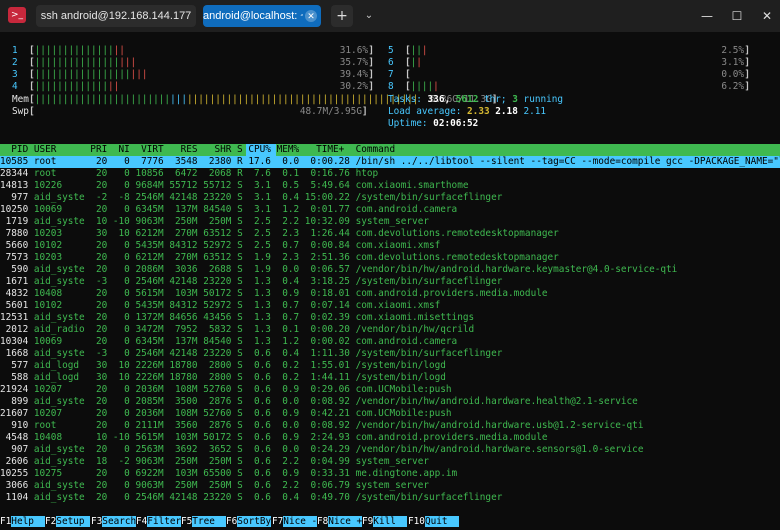 The image size is (780, 530). I want to click on close-window-button: ✕, so click(766, 16).